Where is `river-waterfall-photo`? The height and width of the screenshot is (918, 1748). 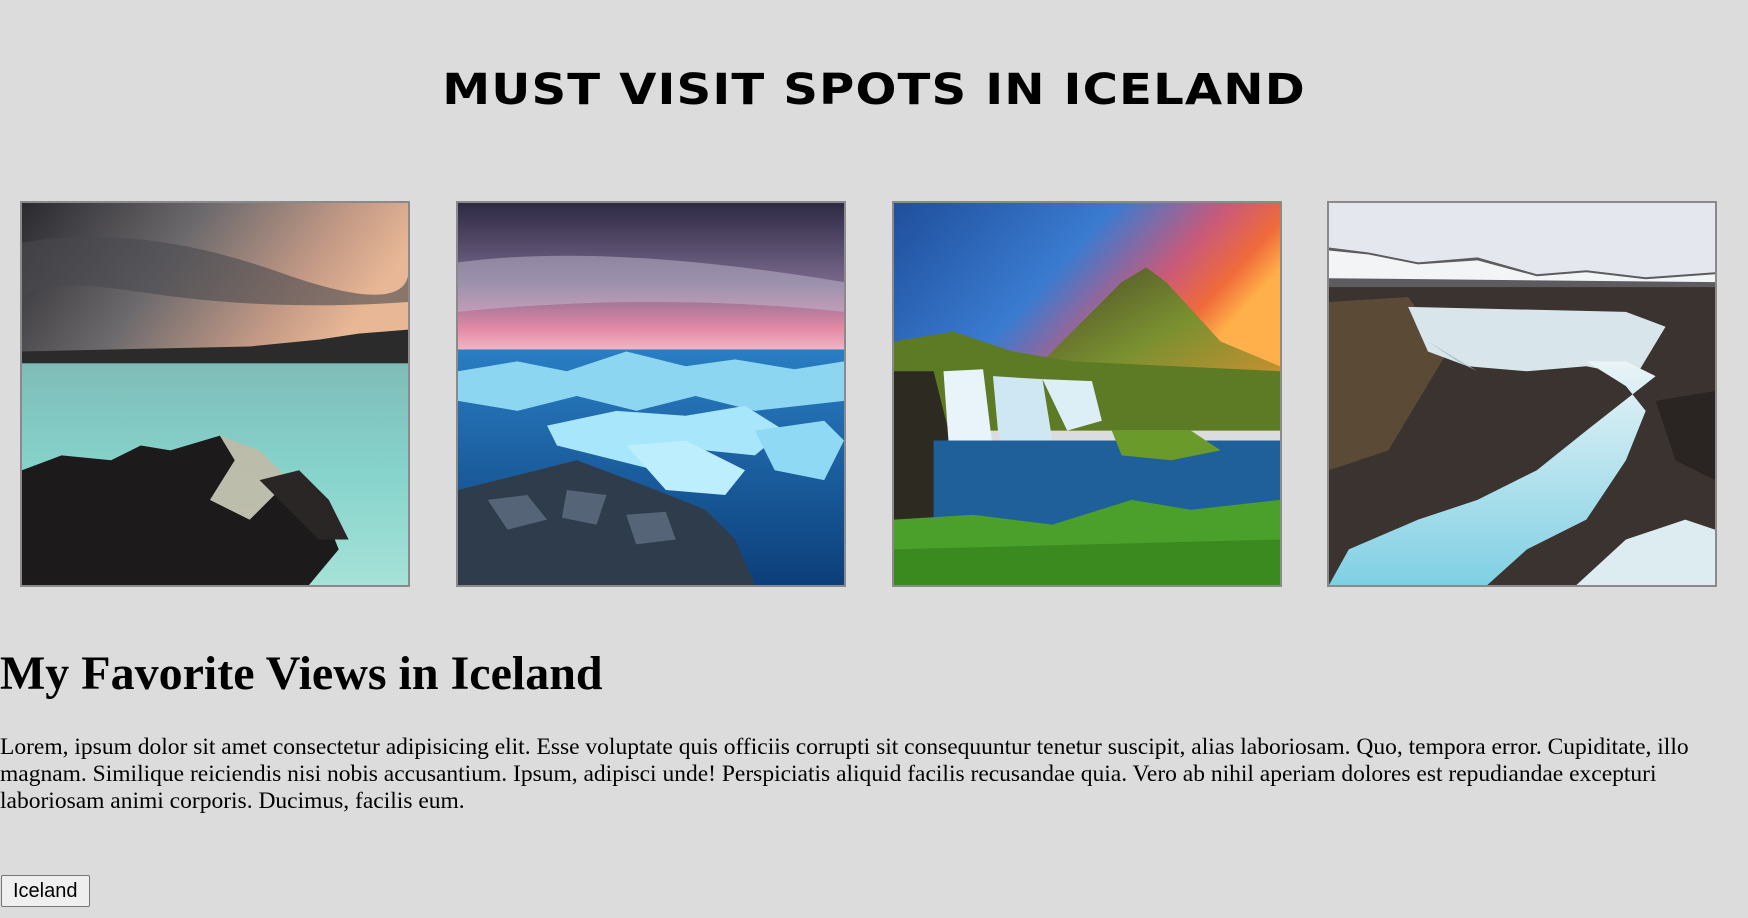 river-waterfall-photo is located at coordinates (1522, 394).